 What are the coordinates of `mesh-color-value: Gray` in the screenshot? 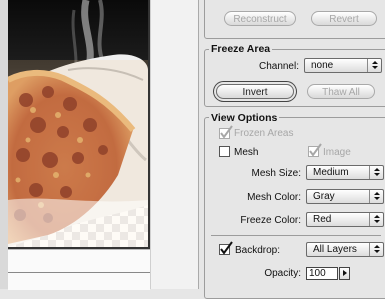 It's located at (324, 196).